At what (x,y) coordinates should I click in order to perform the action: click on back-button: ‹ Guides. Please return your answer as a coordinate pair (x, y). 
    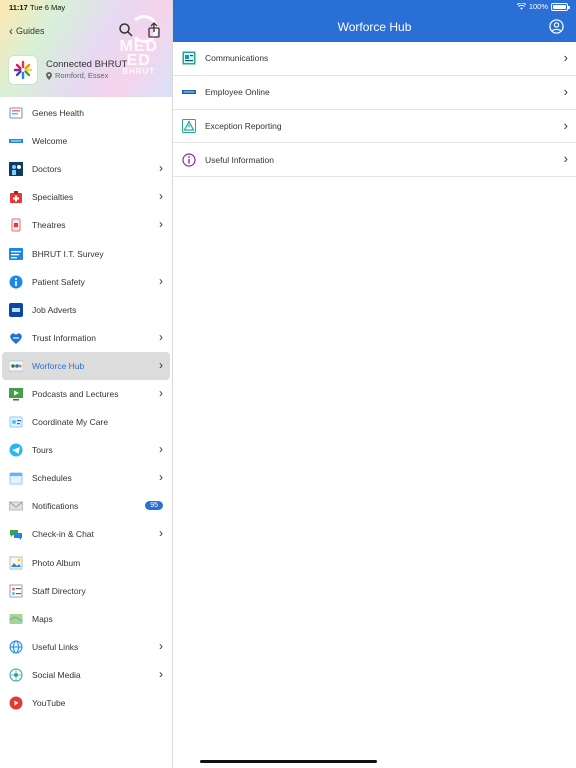
    Looking at the image, I should click on (27, 31).